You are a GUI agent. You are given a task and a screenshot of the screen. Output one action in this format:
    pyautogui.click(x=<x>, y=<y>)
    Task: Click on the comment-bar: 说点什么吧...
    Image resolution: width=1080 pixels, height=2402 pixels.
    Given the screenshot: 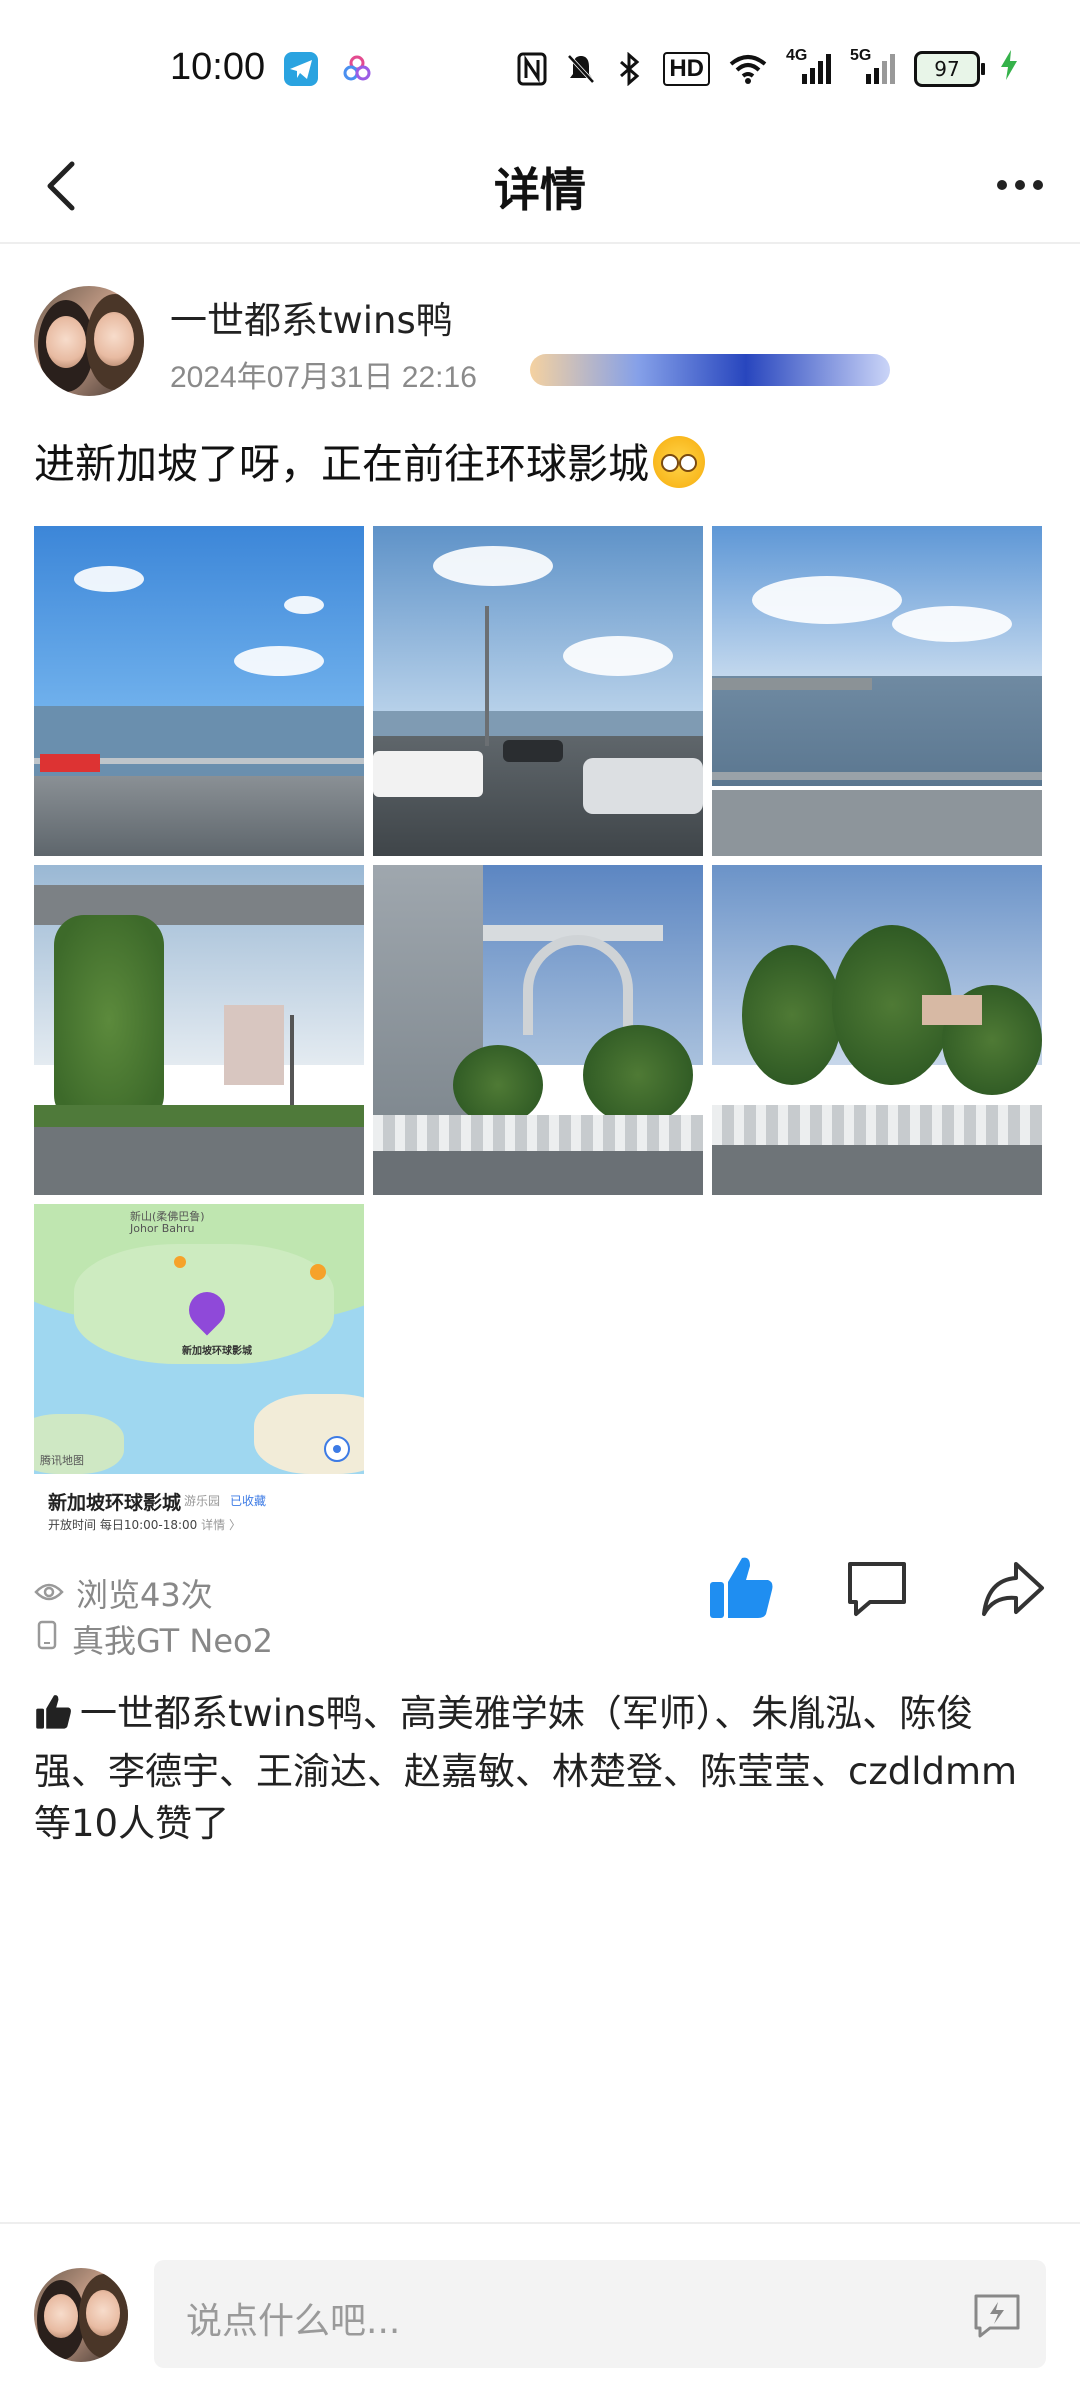 What is the action you would take?
    pyautogui.click(x=540, y=2312)
    